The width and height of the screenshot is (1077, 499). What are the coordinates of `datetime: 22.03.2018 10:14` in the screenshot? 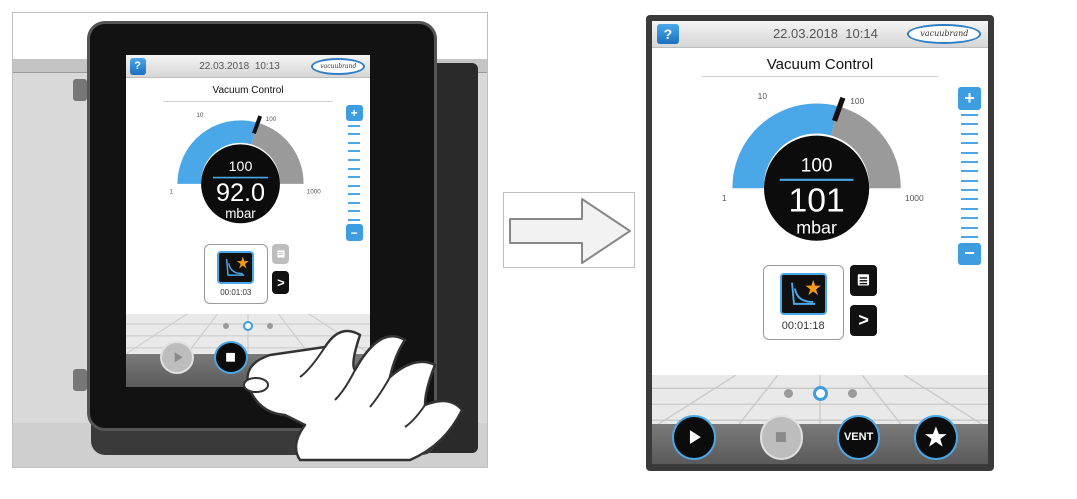 It's located at (825, 34).